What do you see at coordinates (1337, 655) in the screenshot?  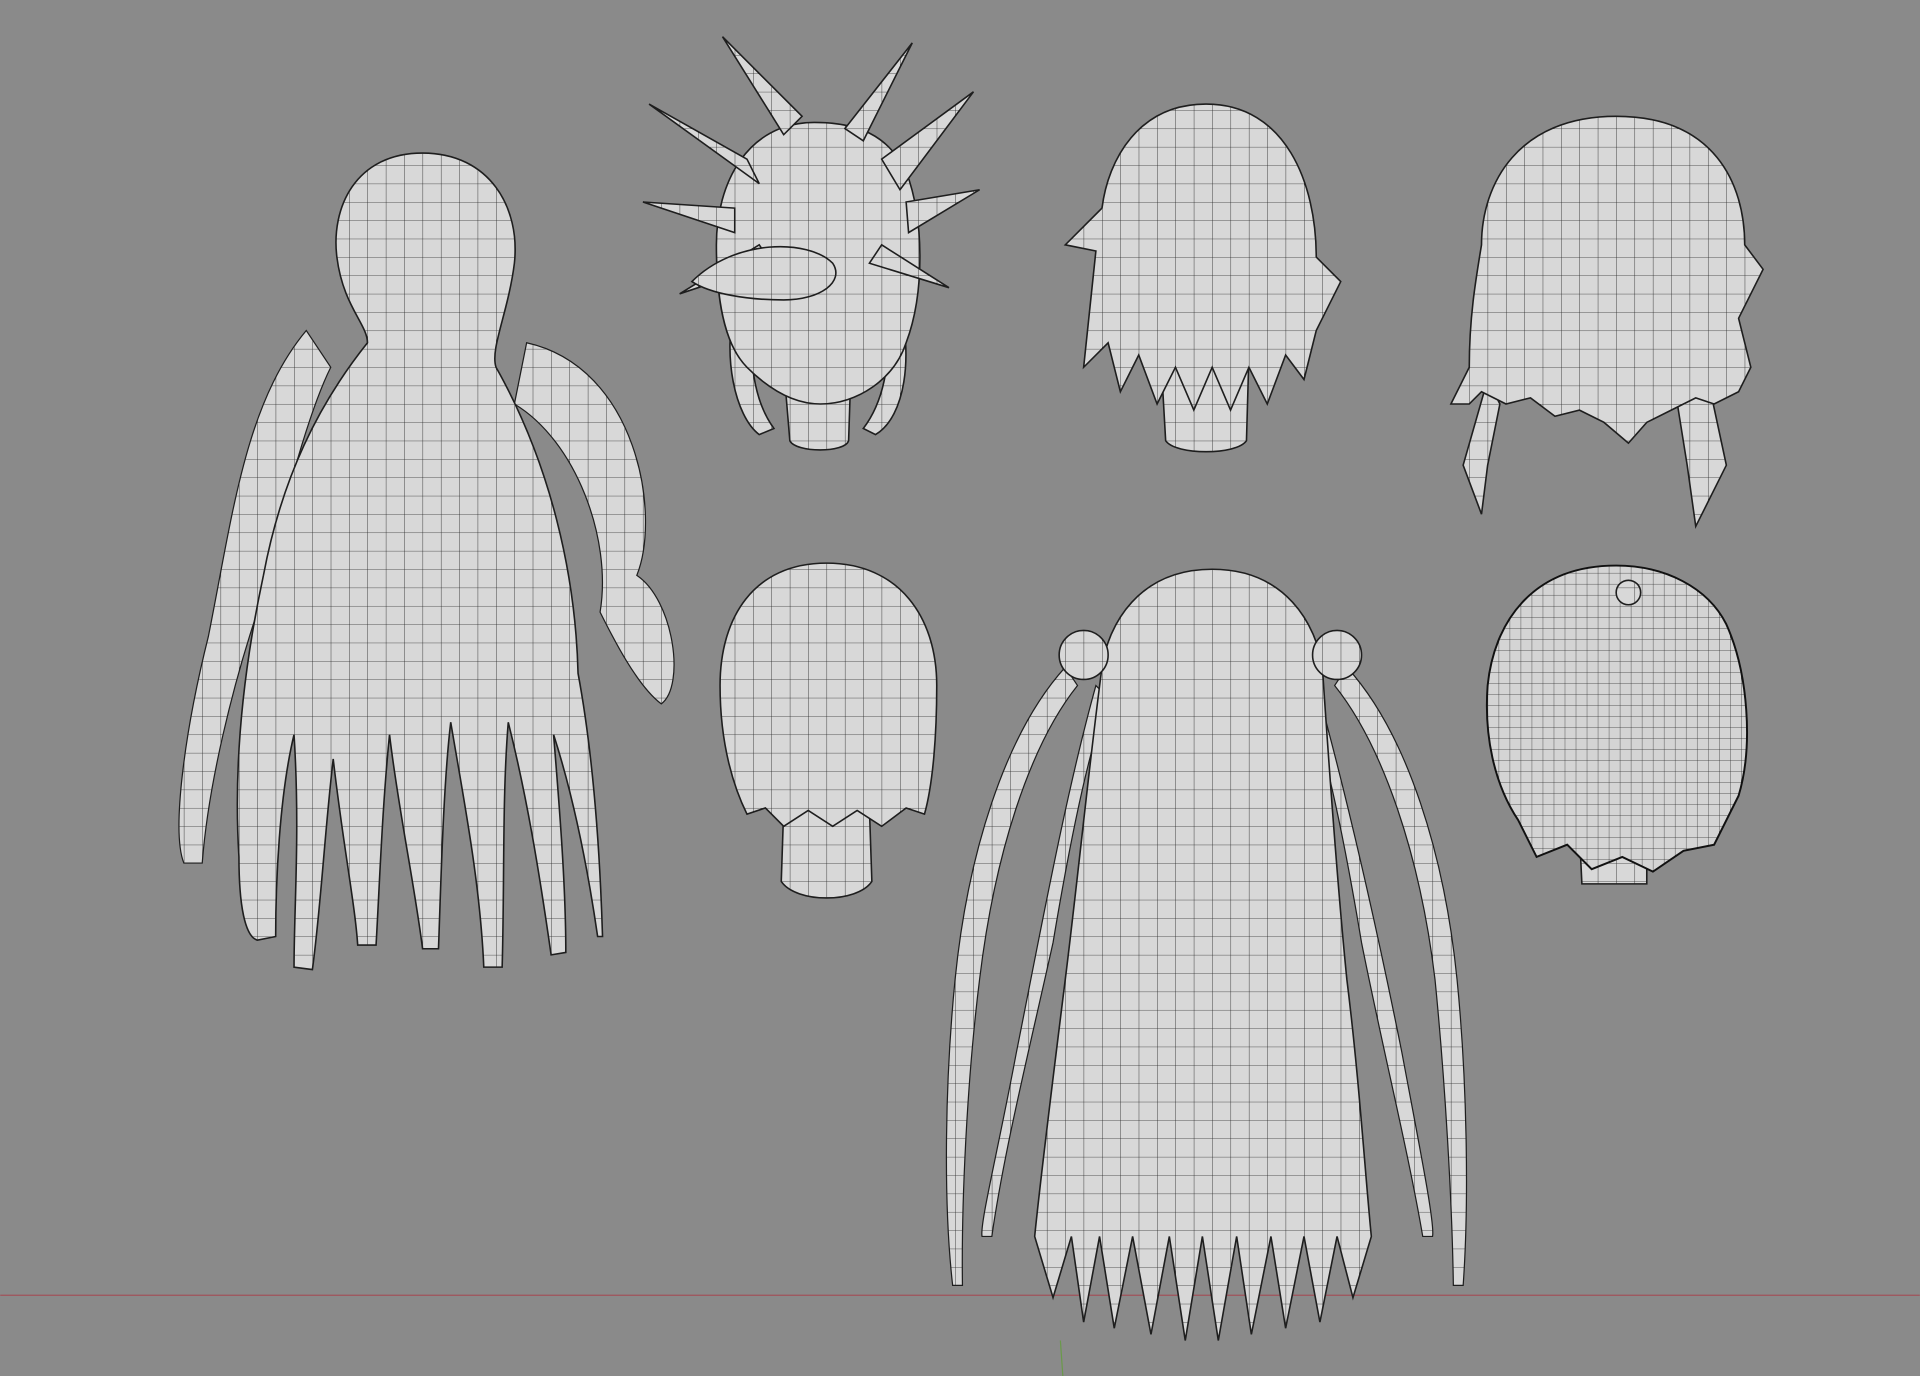 I see `right-hair-bun` at bounding box center [1337, 655].